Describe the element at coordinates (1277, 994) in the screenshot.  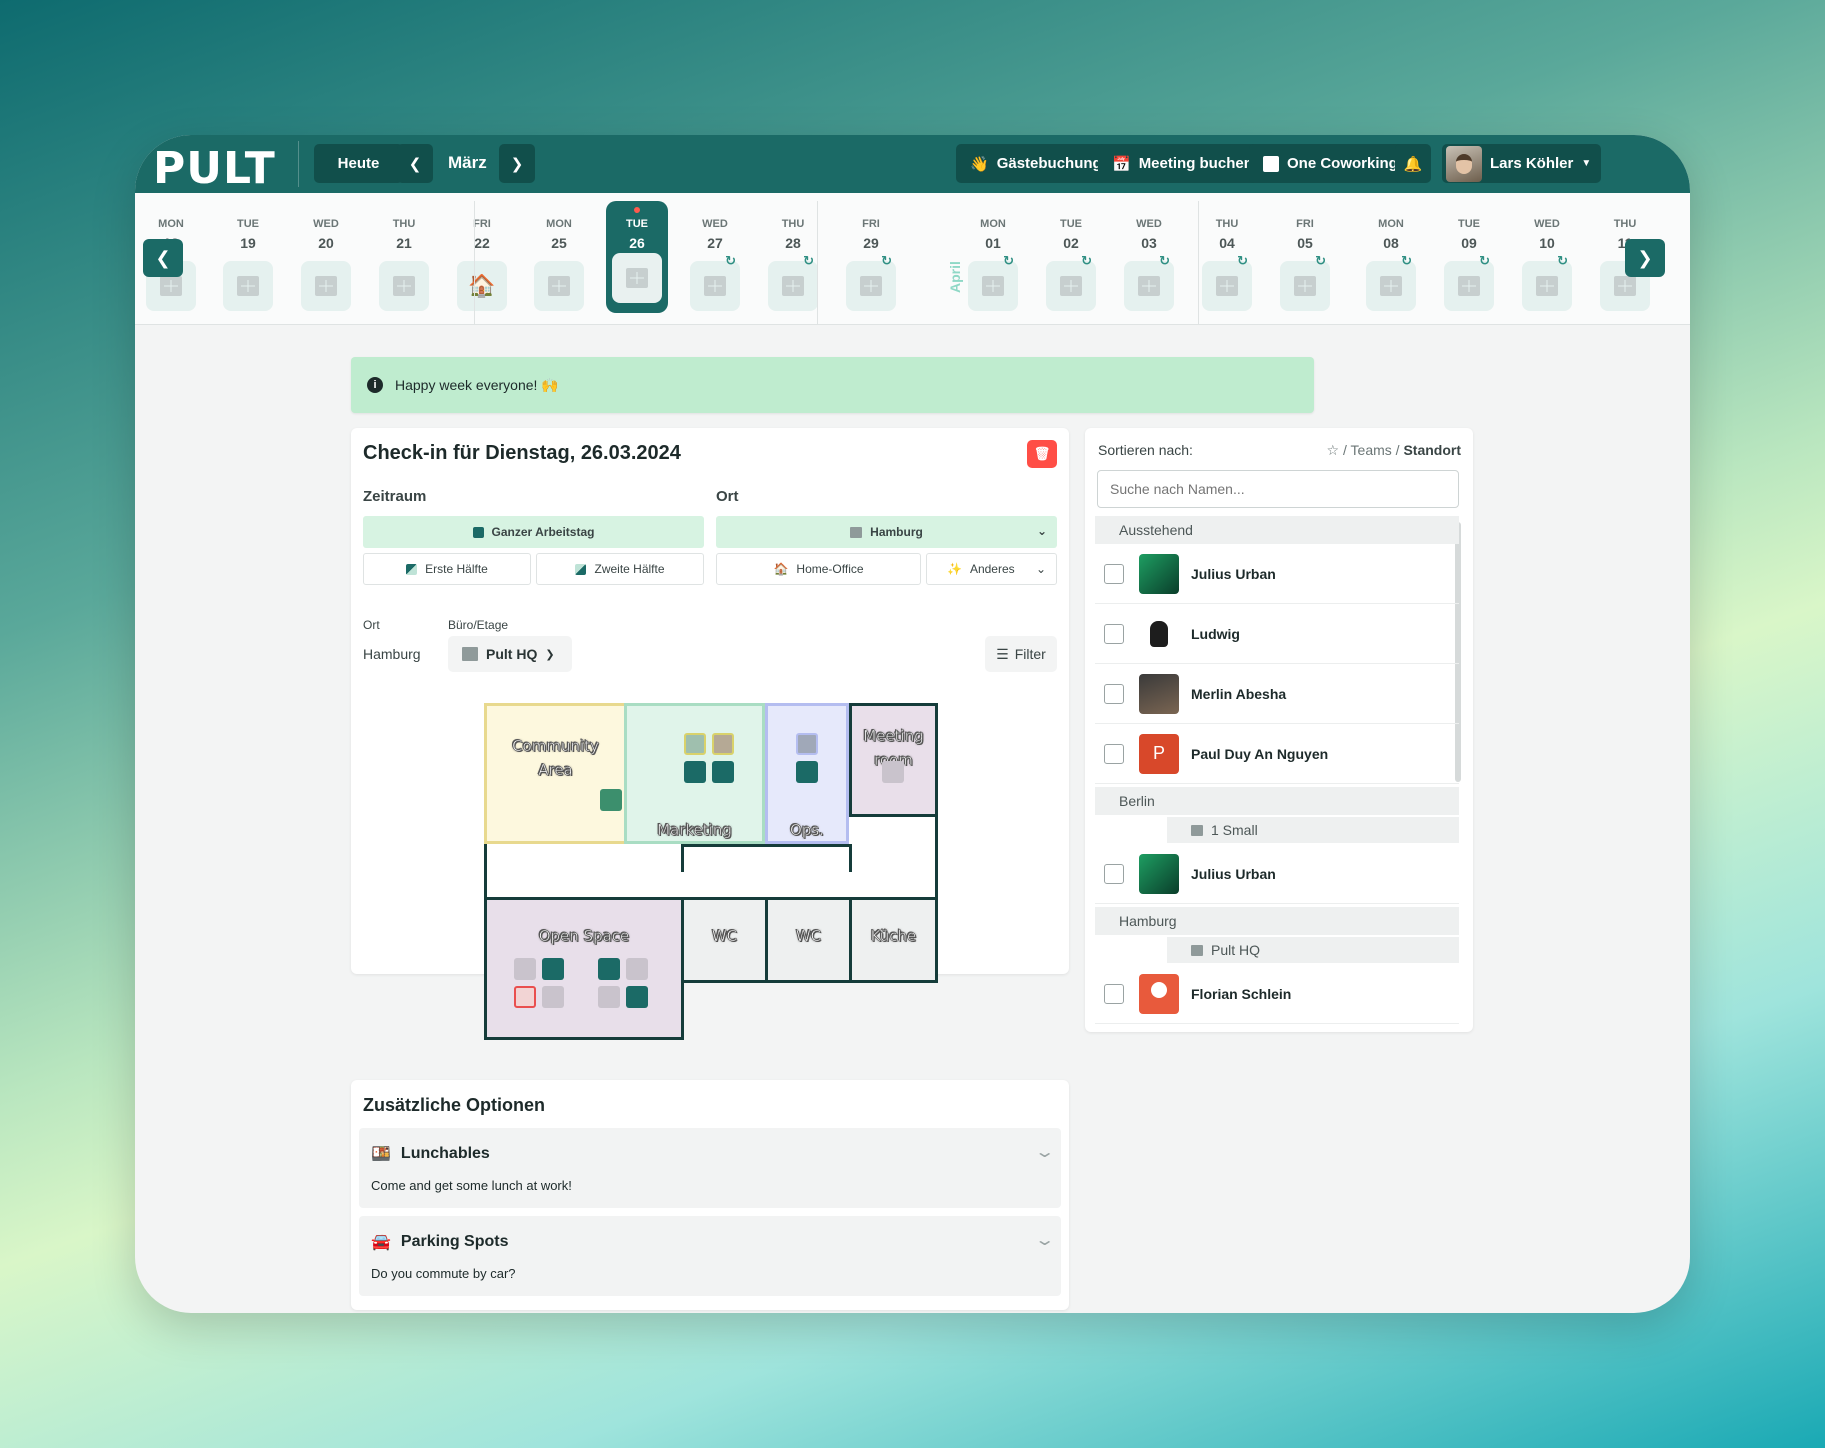
I see `person-row: Florian Schlein` at that location.